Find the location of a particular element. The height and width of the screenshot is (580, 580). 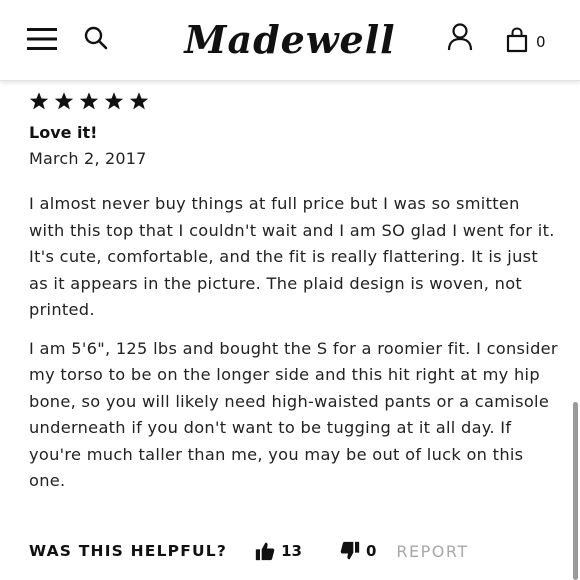

review-title: Love it! is located at coordinates (63, 132).